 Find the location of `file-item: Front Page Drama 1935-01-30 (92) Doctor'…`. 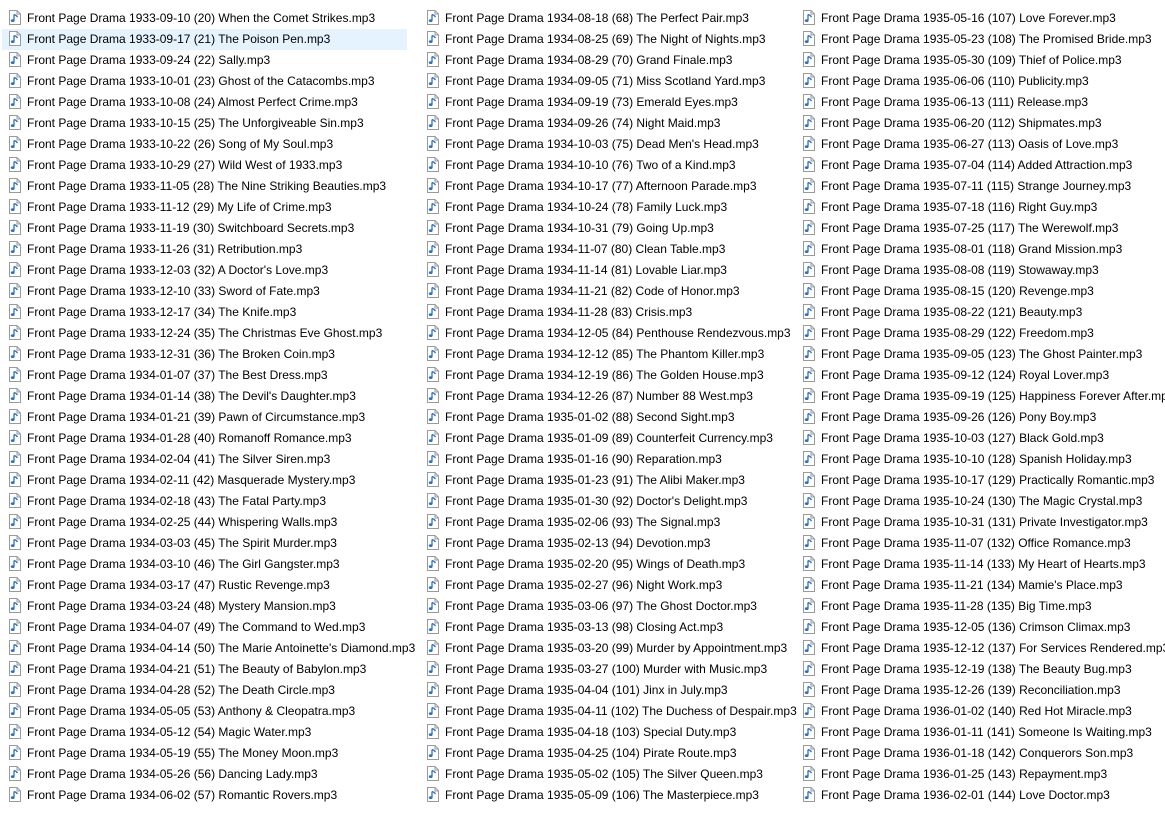

file-item: Front Page Drama 1935-01-30 (92) Doctor'… is located at coordinates (622, 501).